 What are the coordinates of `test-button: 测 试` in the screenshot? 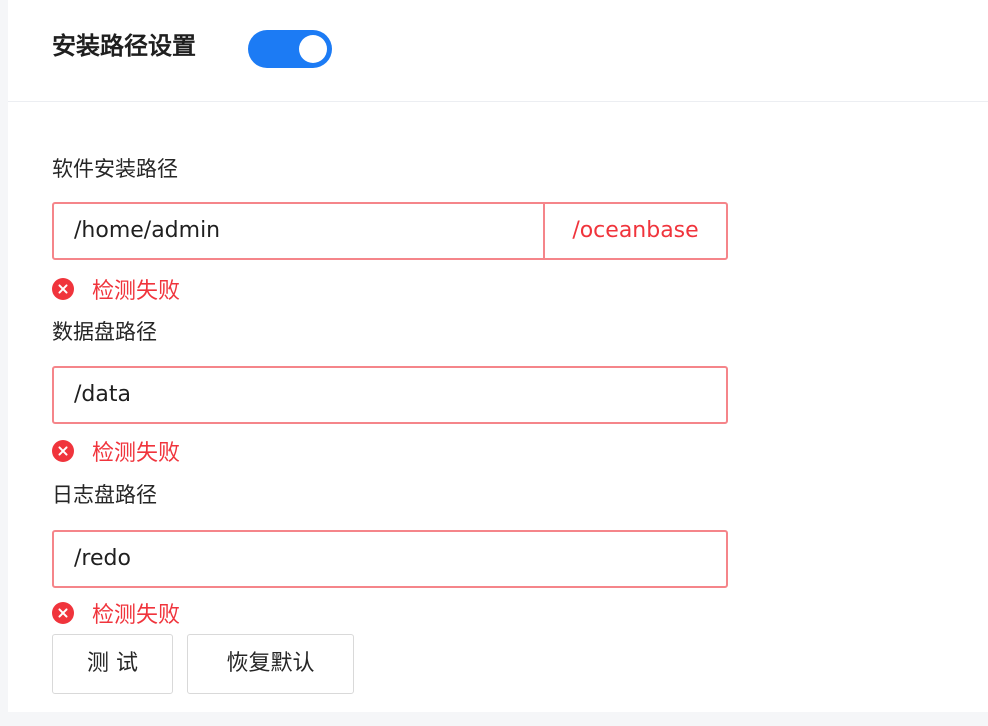 It's located at (112, 664).